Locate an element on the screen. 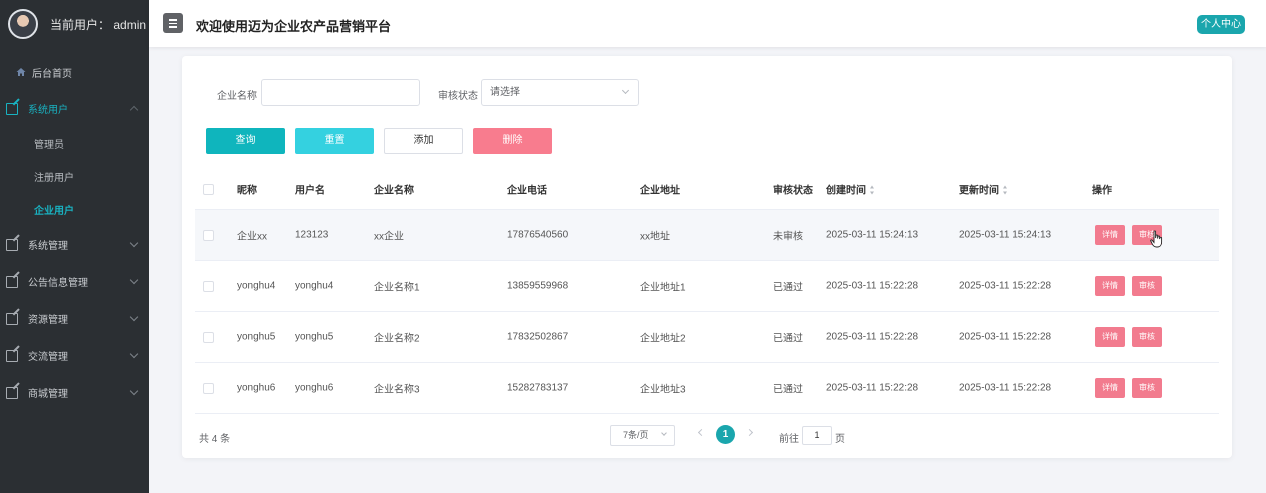 Image resolution: width=1266 pixels, height=493 pixels. current-user-name: admin is located at coordinates (130, 24).